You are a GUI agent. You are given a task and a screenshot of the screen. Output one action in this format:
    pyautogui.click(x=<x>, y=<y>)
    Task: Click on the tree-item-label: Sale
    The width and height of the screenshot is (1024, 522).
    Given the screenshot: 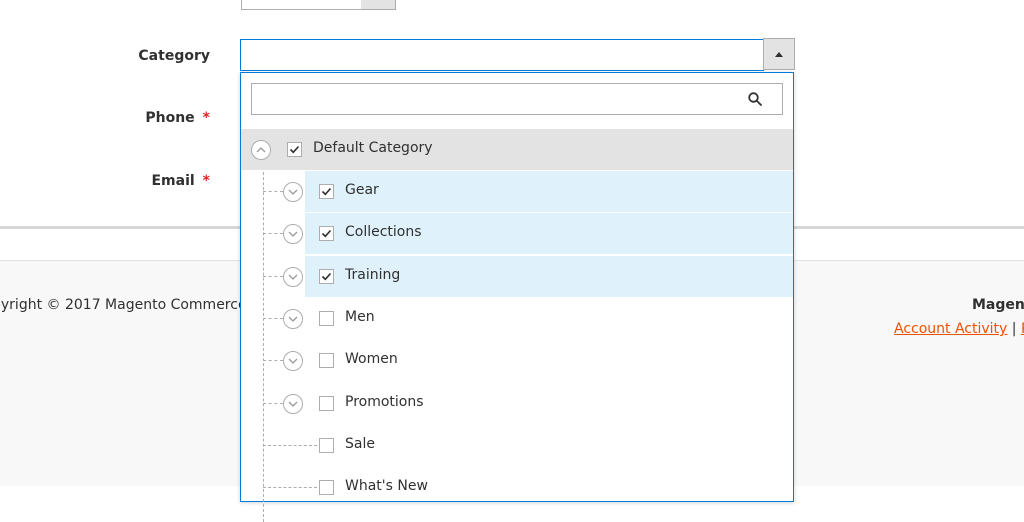 What is the action you would take?
    pyautogui.click(x=360, y=444)
    